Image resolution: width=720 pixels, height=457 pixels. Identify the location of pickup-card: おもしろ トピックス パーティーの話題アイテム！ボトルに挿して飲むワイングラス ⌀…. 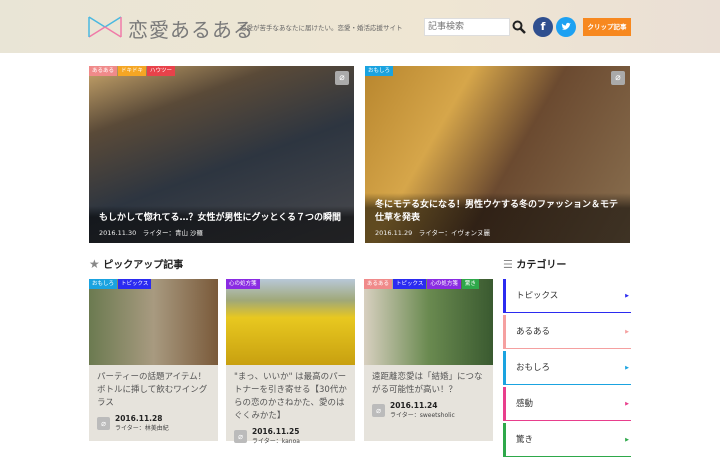
(153, 360).